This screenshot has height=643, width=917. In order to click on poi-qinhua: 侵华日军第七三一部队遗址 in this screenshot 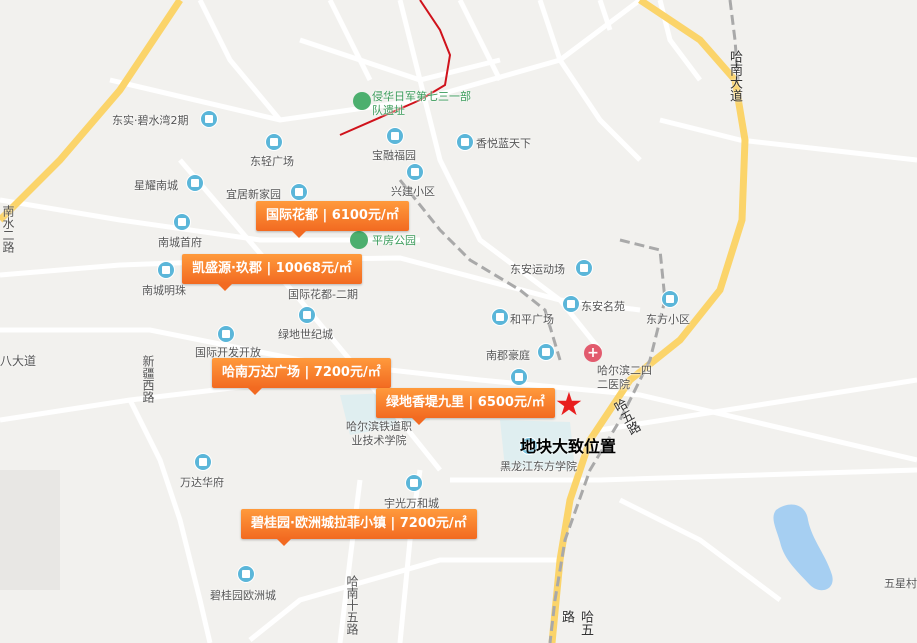, I will do `click(422, 104)`.